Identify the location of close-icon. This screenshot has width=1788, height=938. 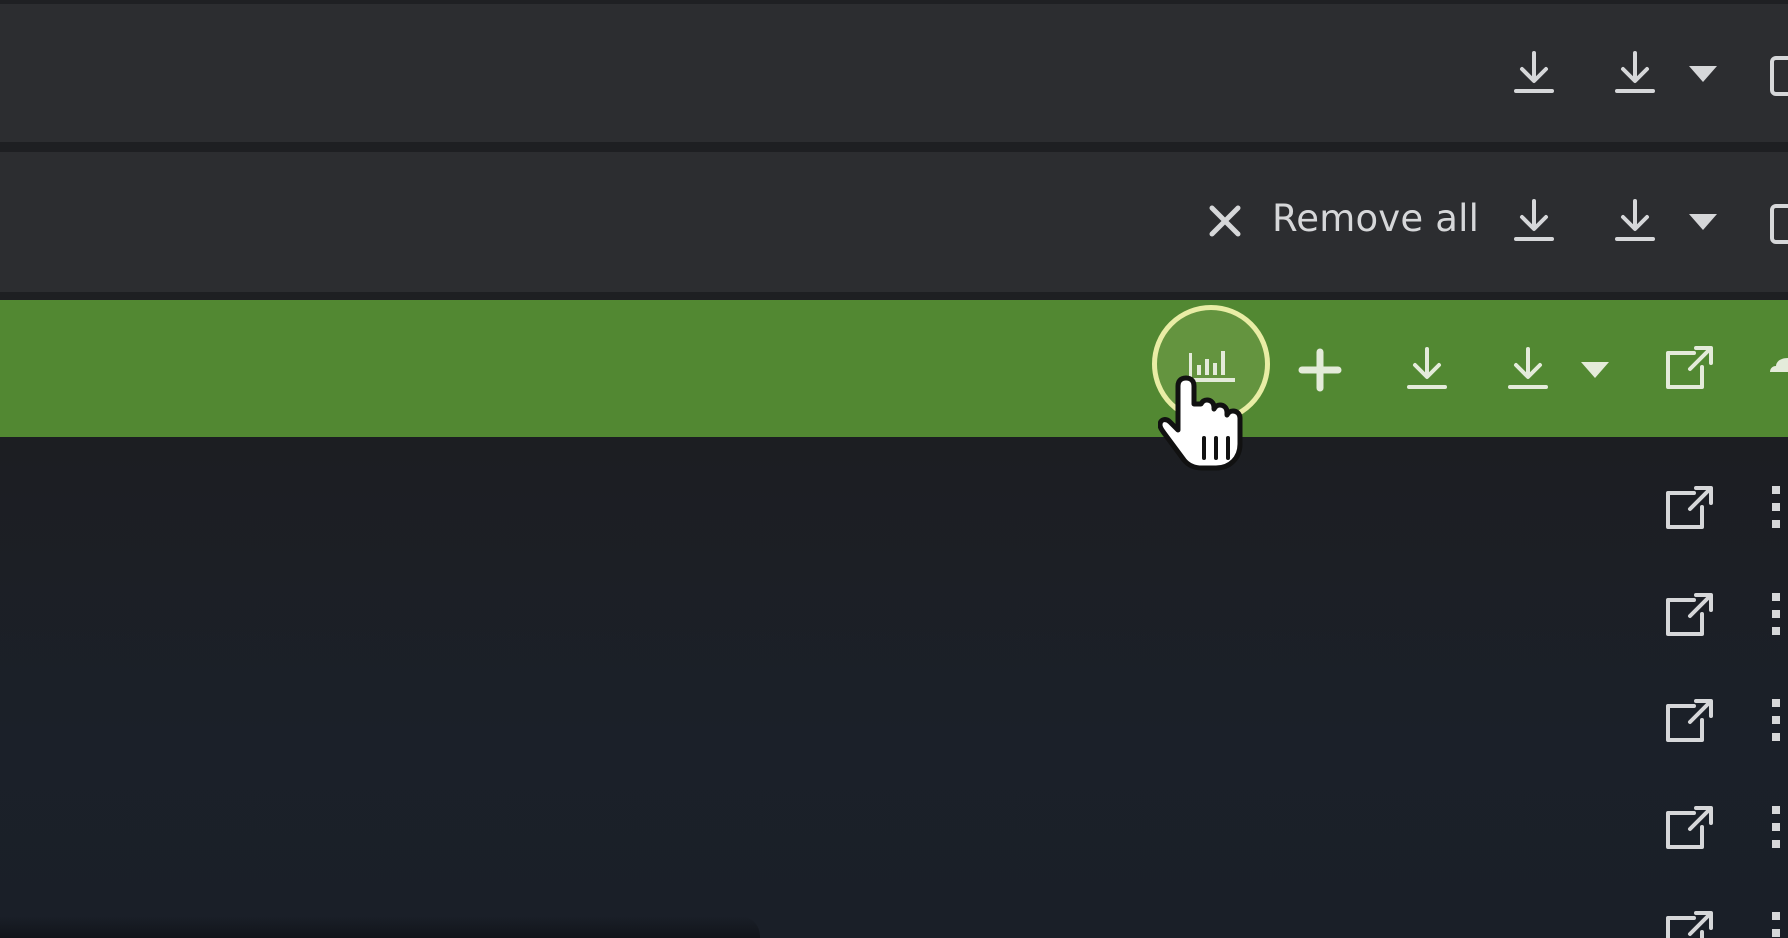
(1225, 221).